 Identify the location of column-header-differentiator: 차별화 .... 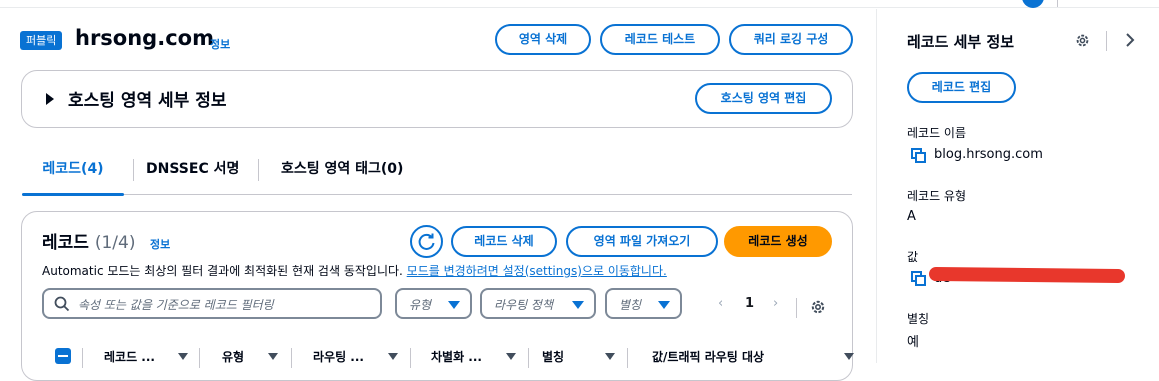
(456, 356).